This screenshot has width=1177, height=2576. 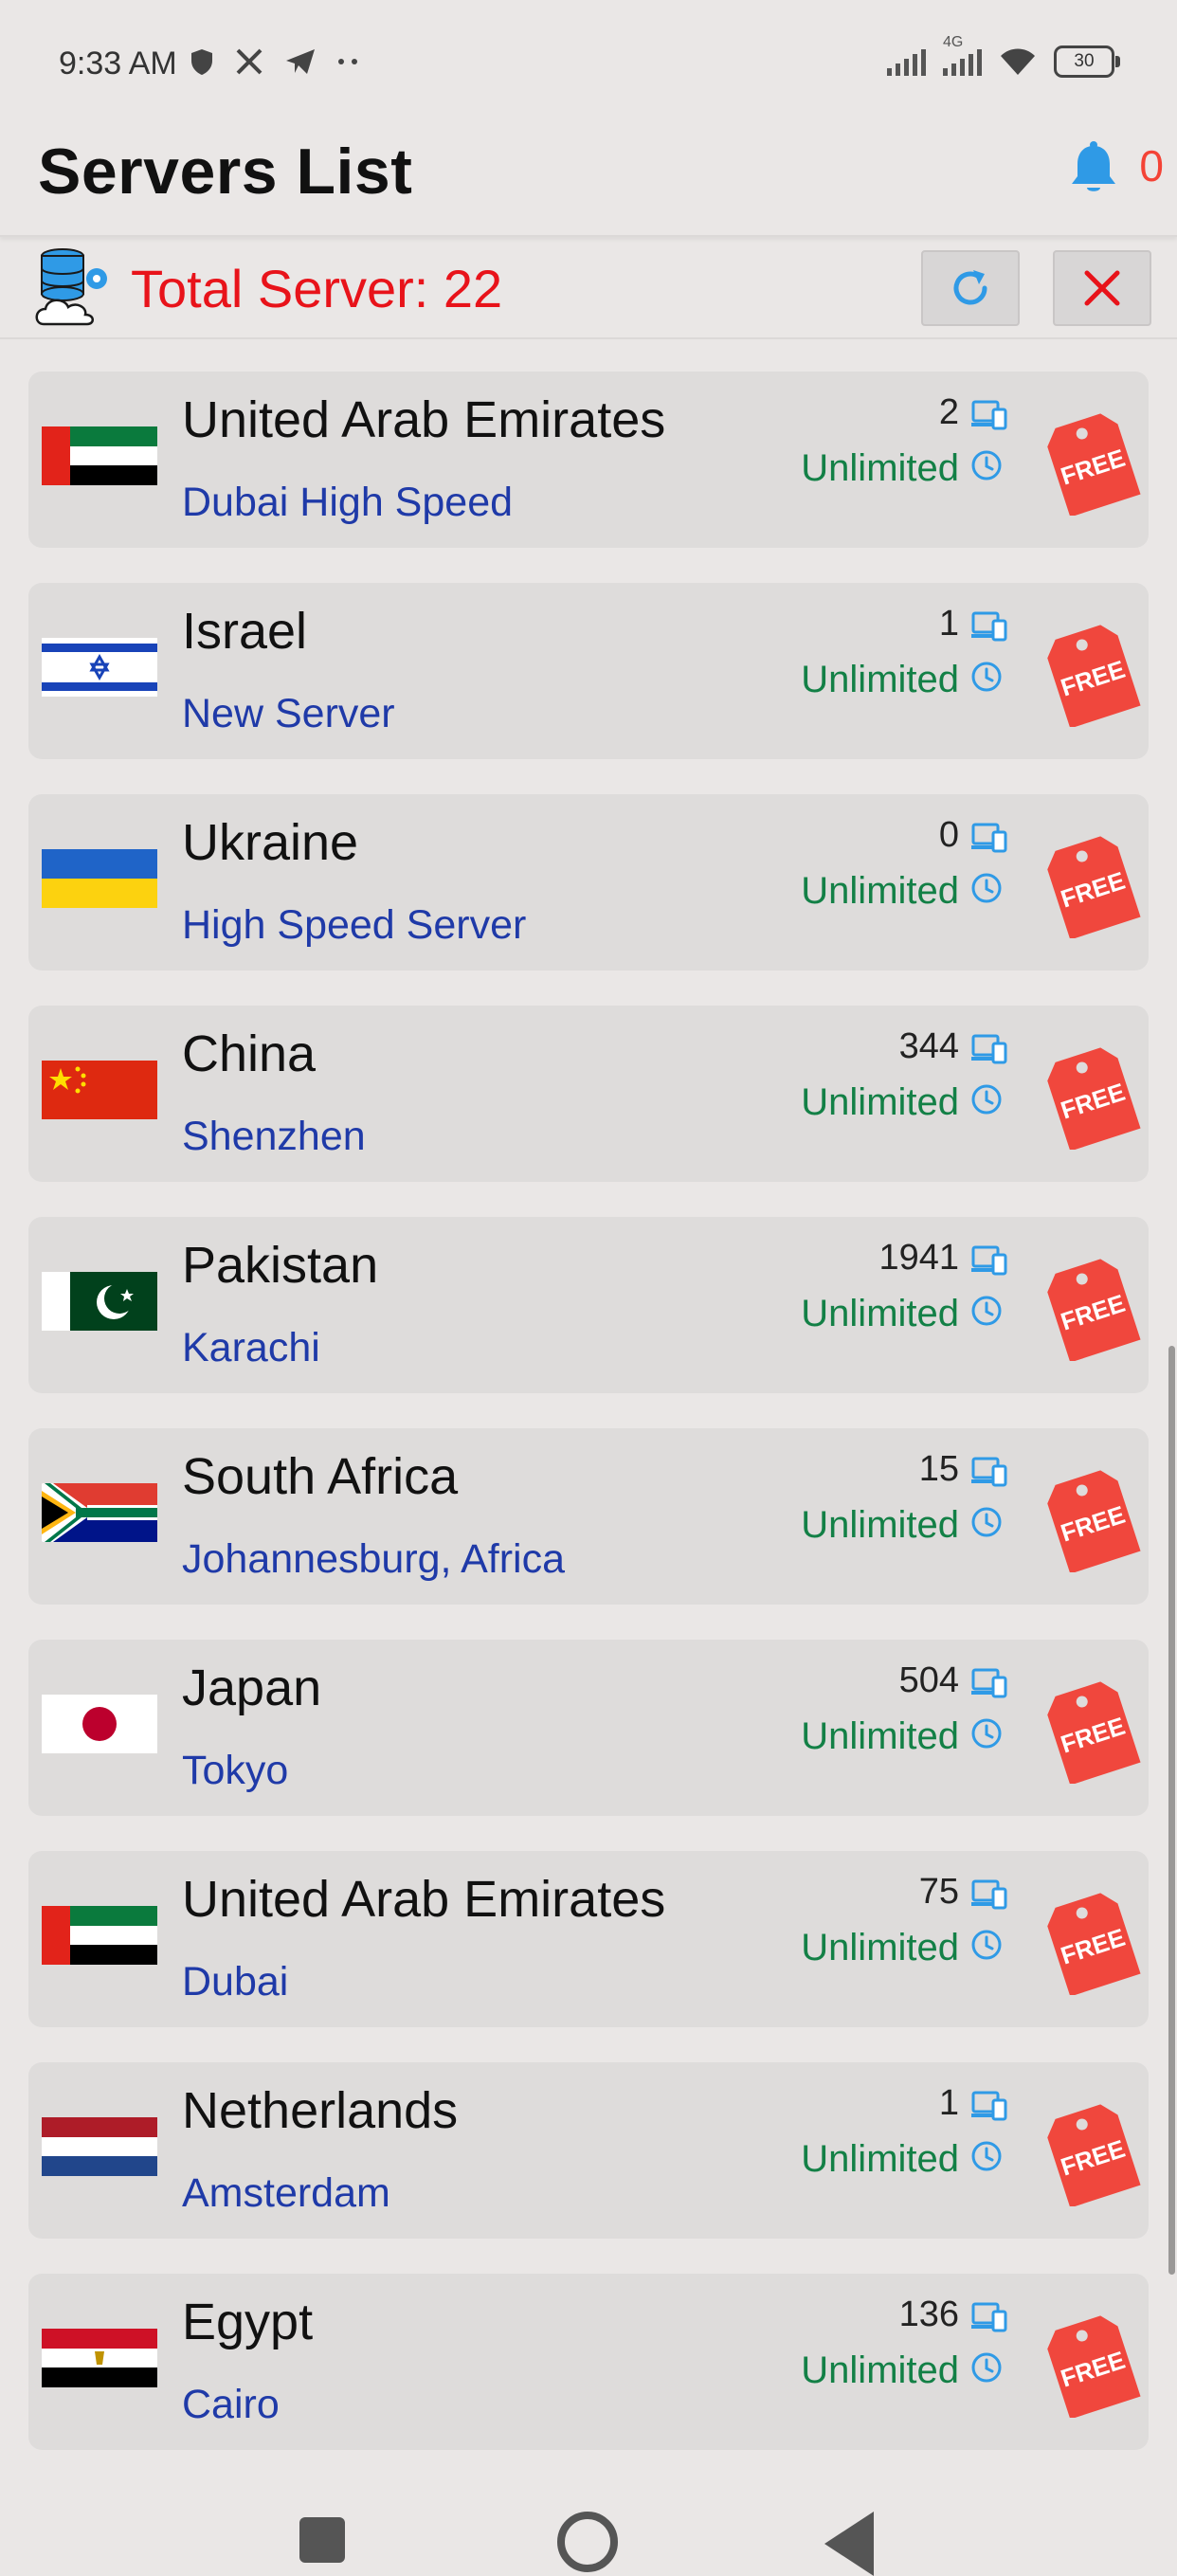 I want to click on recent-apps-button, so click(x=322, y=2540).